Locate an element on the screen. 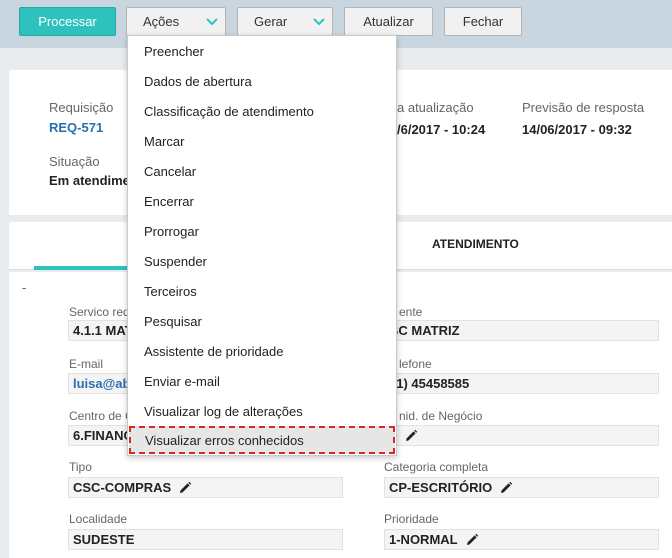 This screenshot has width=672, height=558. processar-button: Processar is located at coordinates (67, 21).